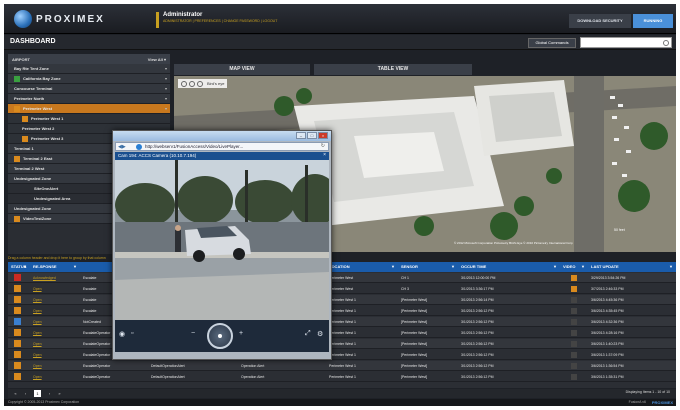 This screenshot has height=410, width=680. I want to click on camera-video-feed, so click(222, 240).